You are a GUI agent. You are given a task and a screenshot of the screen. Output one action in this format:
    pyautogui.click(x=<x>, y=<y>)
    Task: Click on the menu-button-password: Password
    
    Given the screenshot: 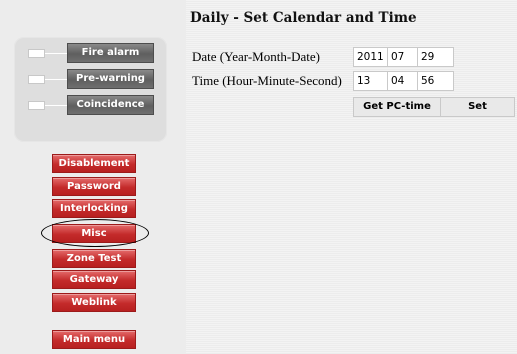 What is the action you would take?
    pyautogui.click(x=94, y=186)
    